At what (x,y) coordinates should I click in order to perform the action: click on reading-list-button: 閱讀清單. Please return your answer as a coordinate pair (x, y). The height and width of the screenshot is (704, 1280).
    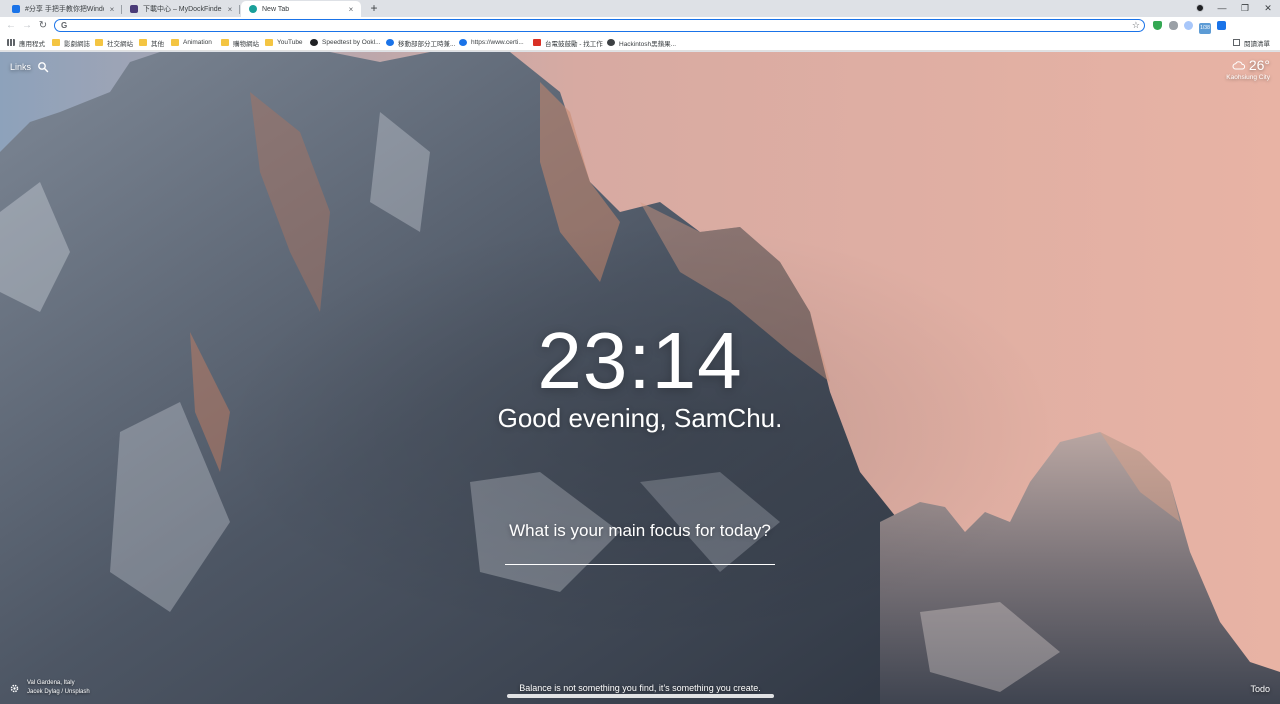
    Looking at the image, I should click on (1251, 42).